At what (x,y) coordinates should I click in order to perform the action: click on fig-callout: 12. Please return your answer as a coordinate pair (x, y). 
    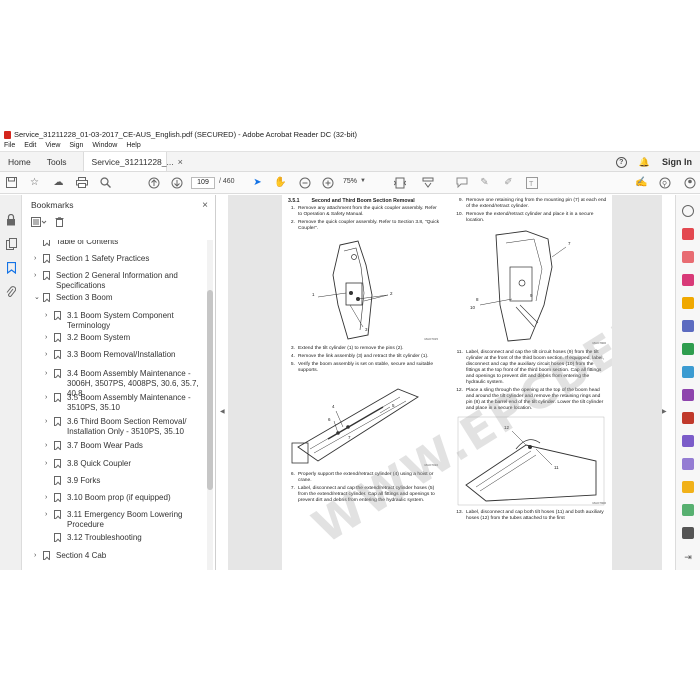
    Looking at the image, I should click on (507, 427).